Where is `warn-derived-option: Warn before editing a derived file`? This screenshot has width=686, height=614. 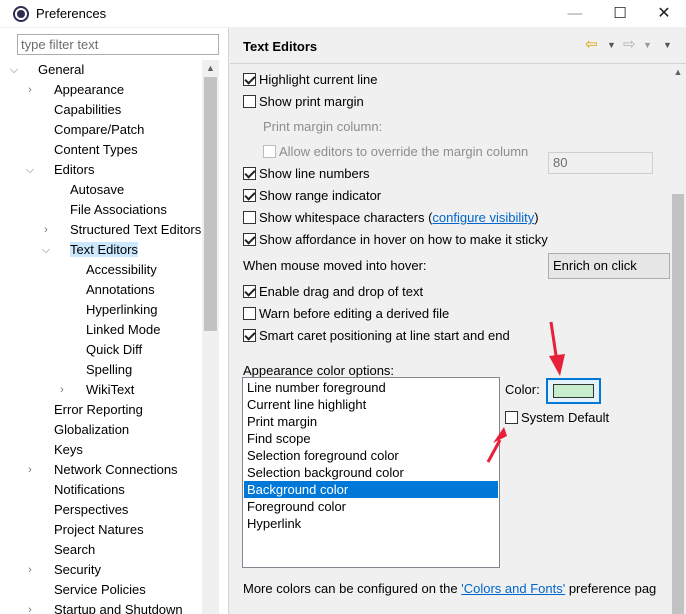
warn-derived-option: Warn before editing a derived file is located at coordinates (346, 314).